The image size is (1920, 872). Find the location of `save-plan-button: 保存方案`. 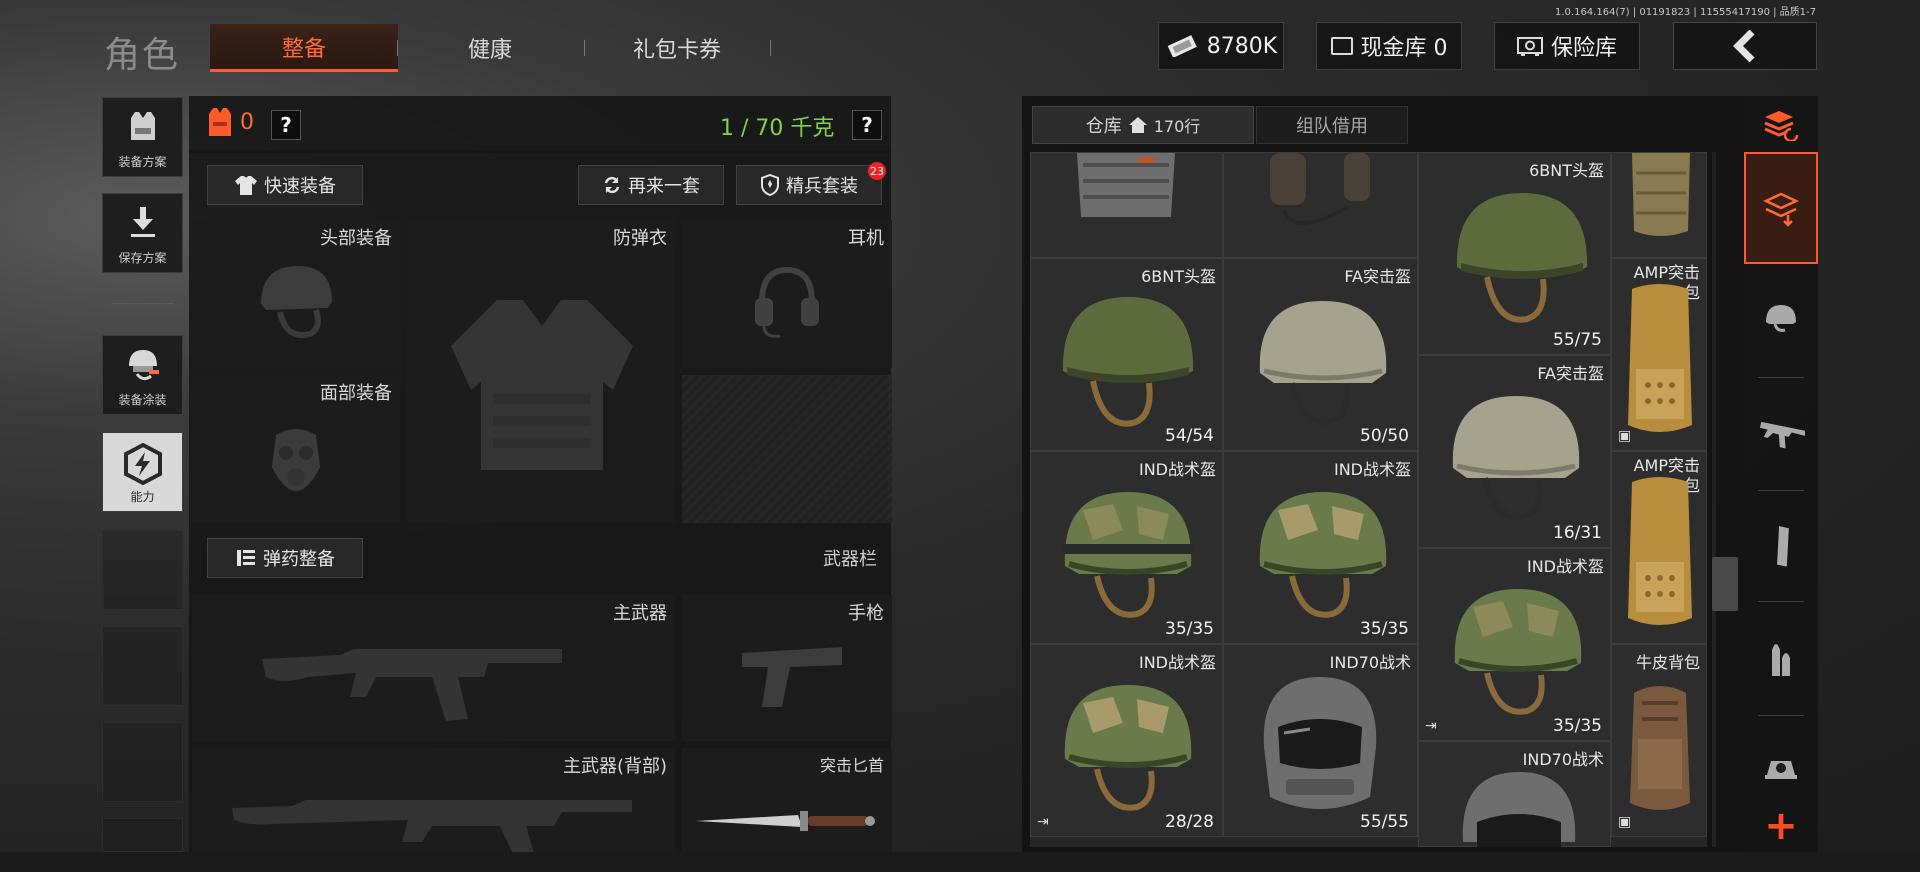

save-plan-button: 保存方案 is located at coordinates (142, 233).